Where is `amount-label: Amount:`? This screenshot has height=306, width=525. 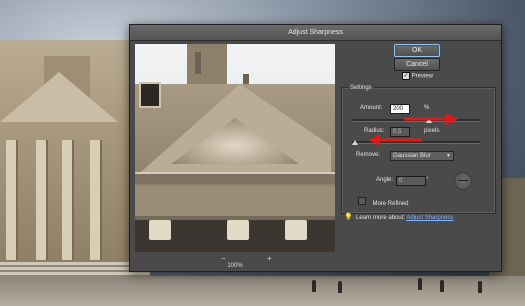 amount-label: Amount: is located at coordinates (371, 108).